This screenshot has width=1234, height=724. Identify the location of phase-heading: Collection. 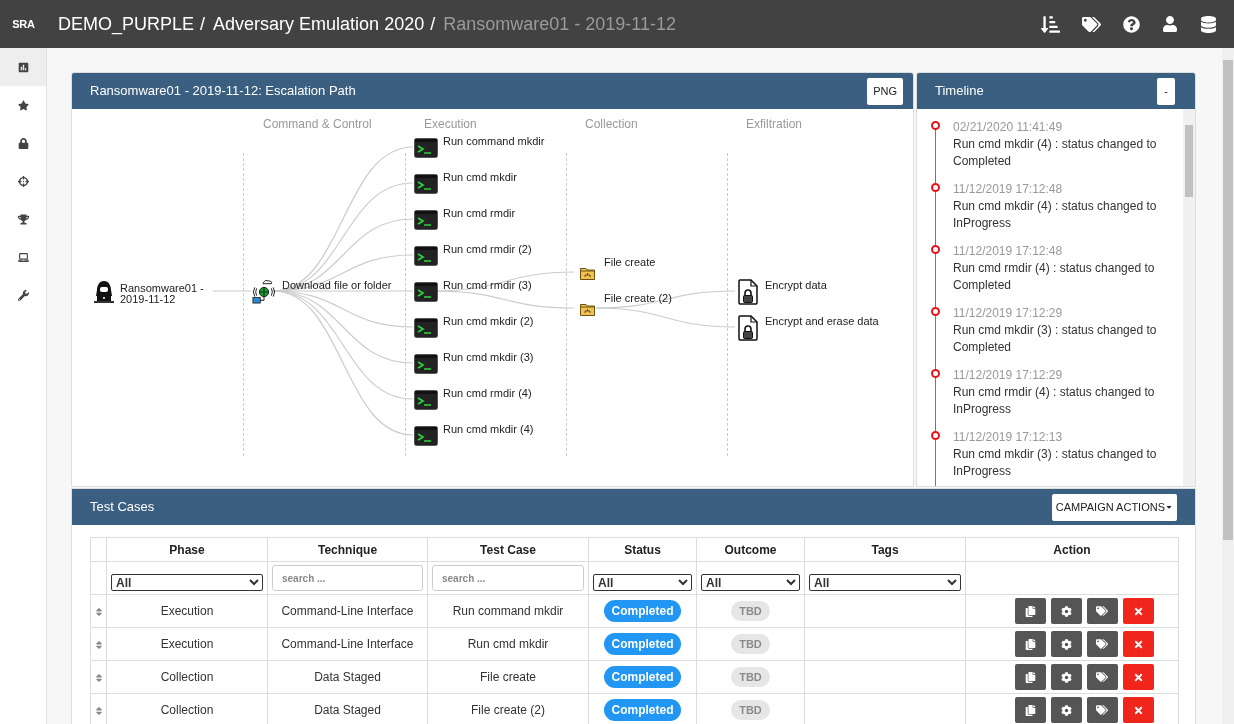
(611, 124).